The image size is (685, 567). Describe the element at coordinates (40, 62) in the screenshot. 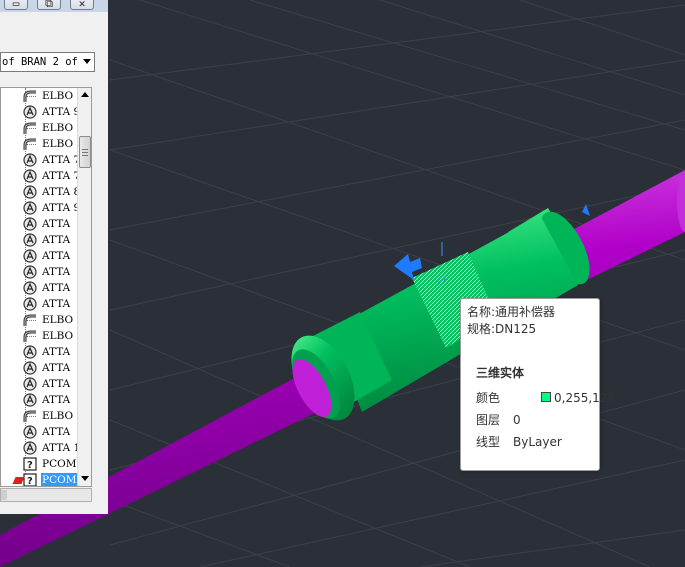

I see `branch-selector-value: of BRAN 2 of` at that location.